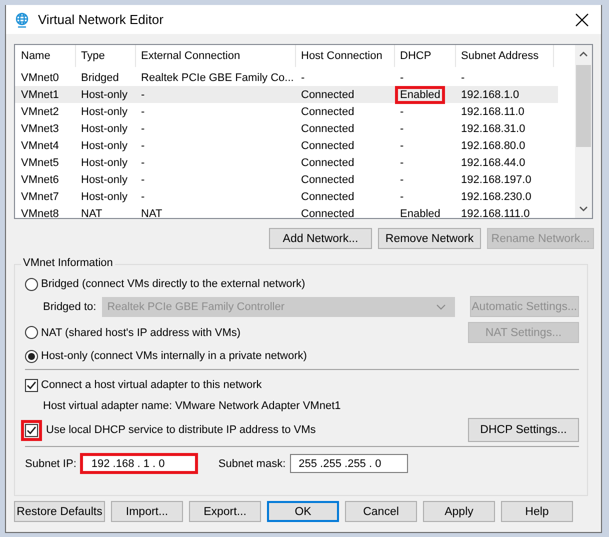  I want to click on scroll-up-icon, so click(583, 54).